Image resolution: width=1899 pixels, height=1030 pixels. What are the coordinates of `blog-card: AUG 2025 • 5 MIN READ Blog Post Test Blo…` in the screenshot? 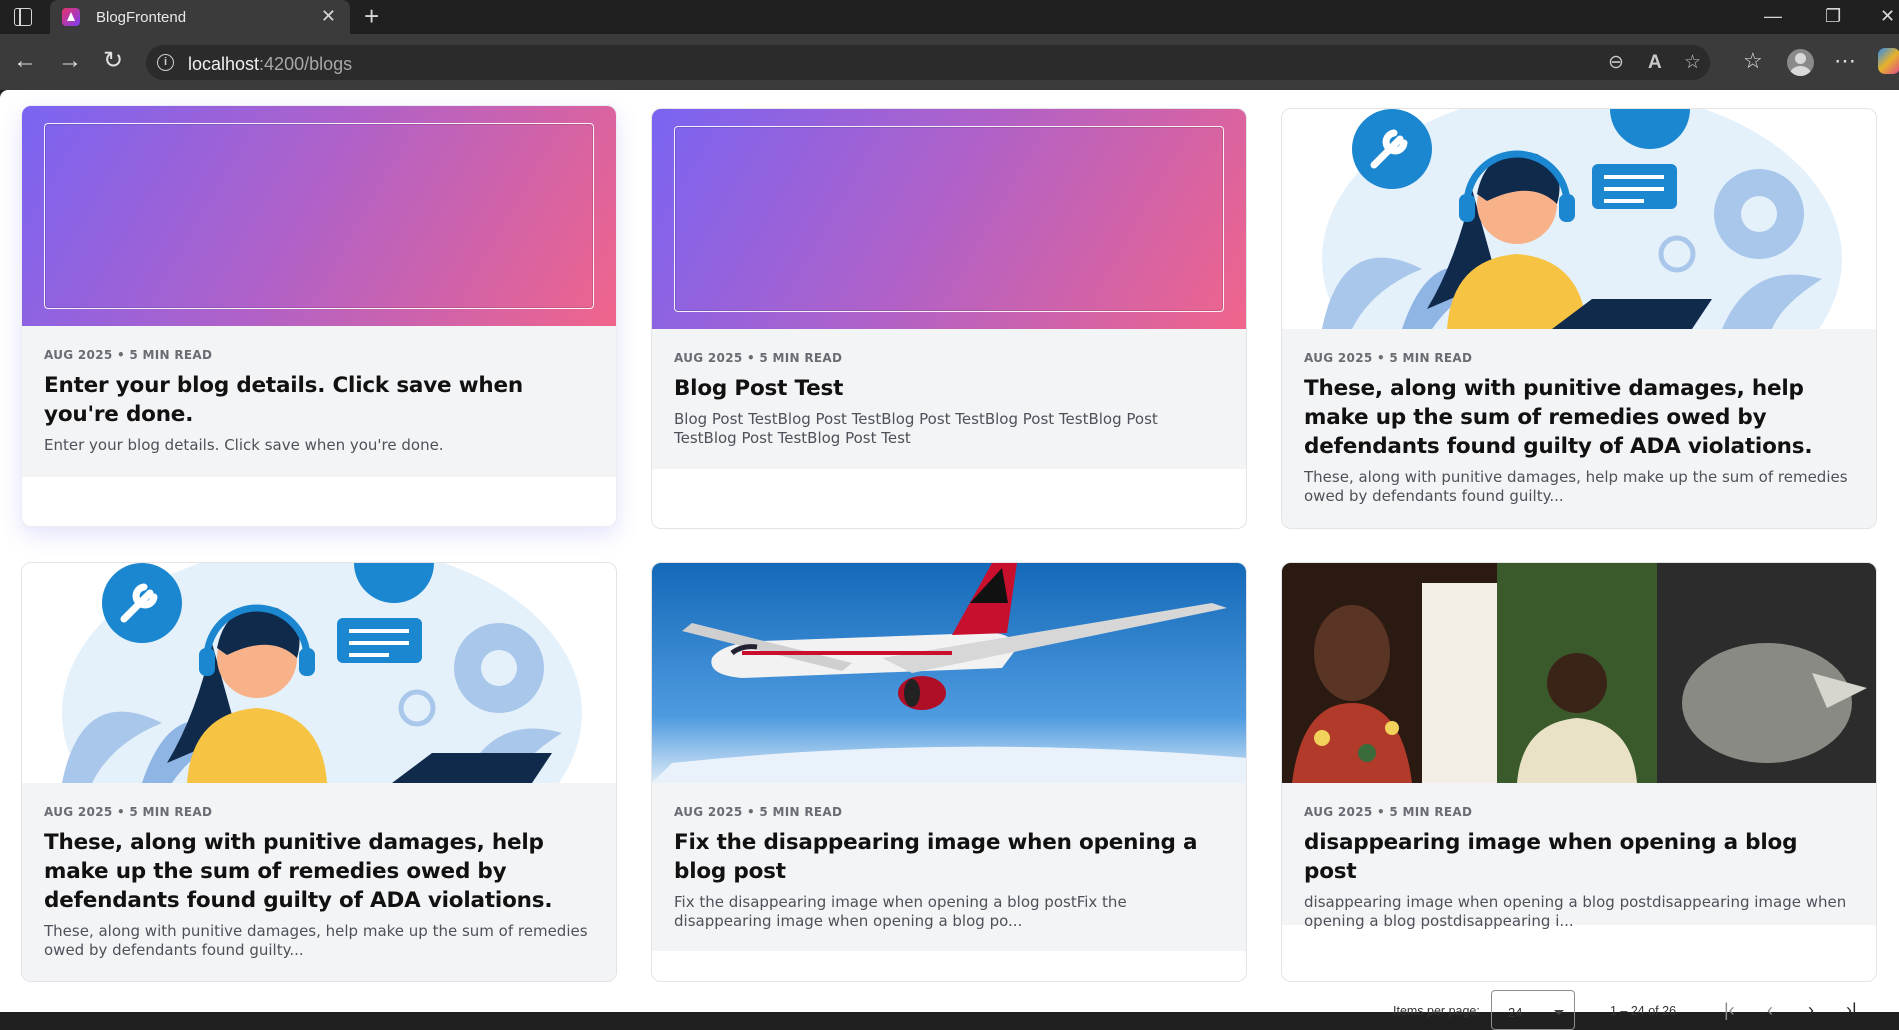 It's located at (949, 318).